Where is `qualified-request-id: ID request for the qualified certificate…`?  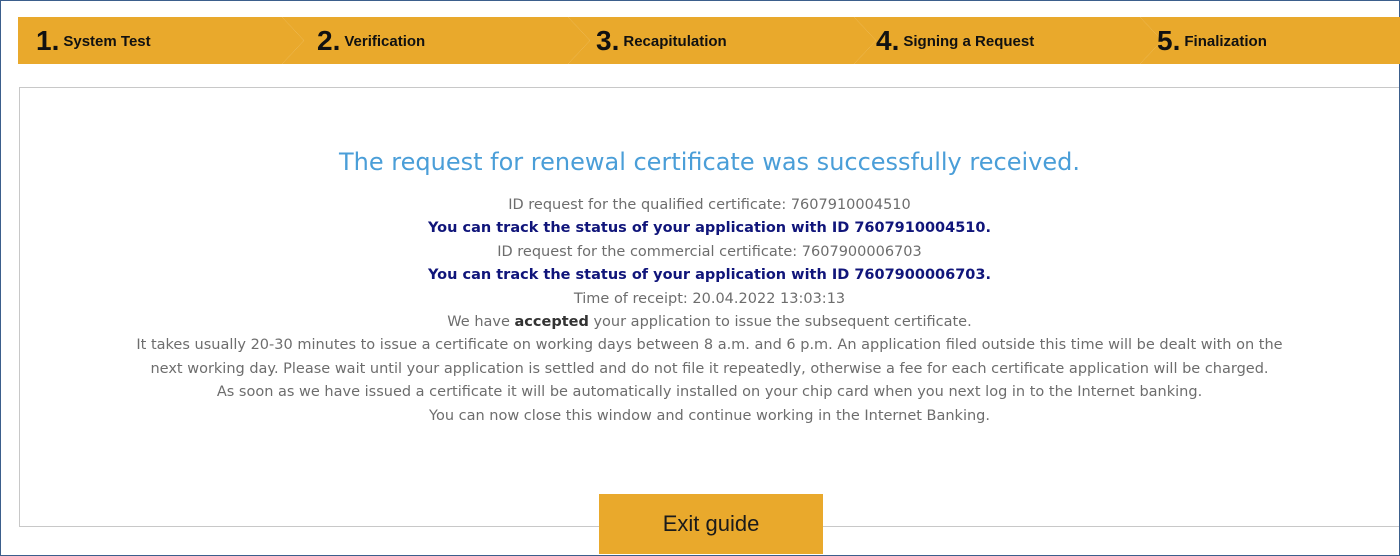
qualified-request-id: ID request for the qualified certificate… is located at coordinates (709, 205).